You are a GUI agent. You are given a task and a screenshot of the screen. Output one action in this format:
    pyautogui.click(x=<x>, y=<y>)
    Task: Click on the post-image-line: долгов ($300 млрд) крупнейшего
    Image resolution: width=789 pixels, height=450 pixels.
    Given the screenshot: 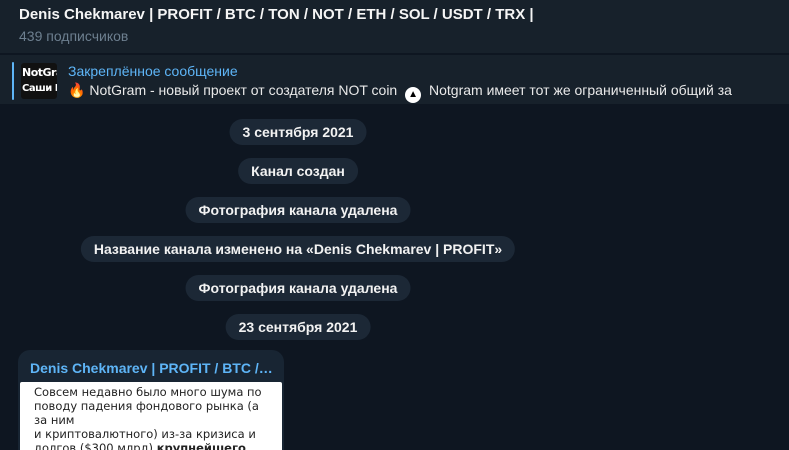 What is the action you would take?
    pyautogui.click(x=154, y=445)
    